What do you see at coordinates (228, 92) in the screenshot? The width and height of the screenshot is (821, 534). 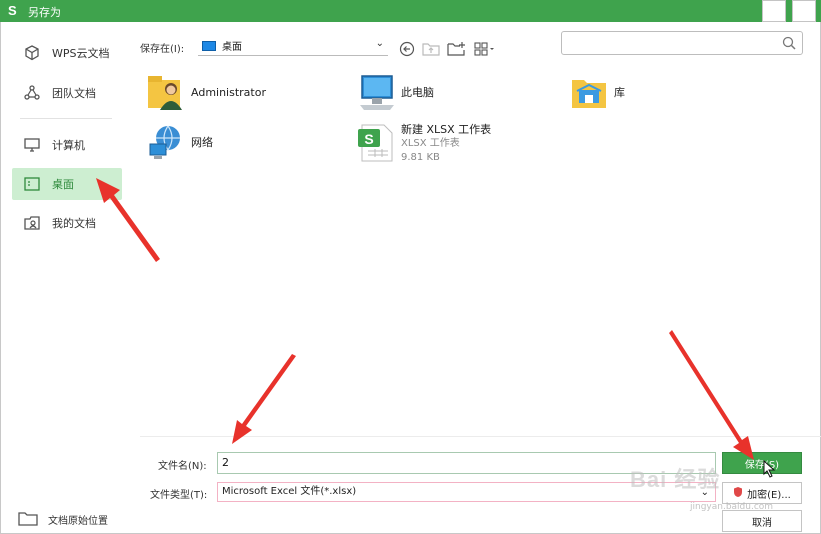 I see `file-name: Administrator` at bounding box center [228, 92].